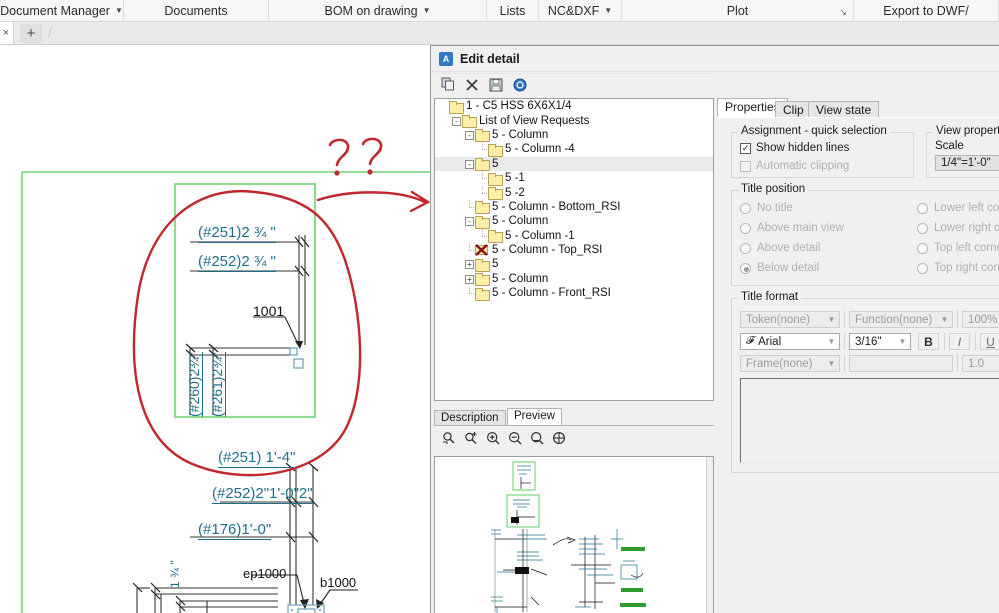  What do you see at coordinates (928, 341) in the screenshot?
I see `bold-button: B` at bounding box center [928, 341].